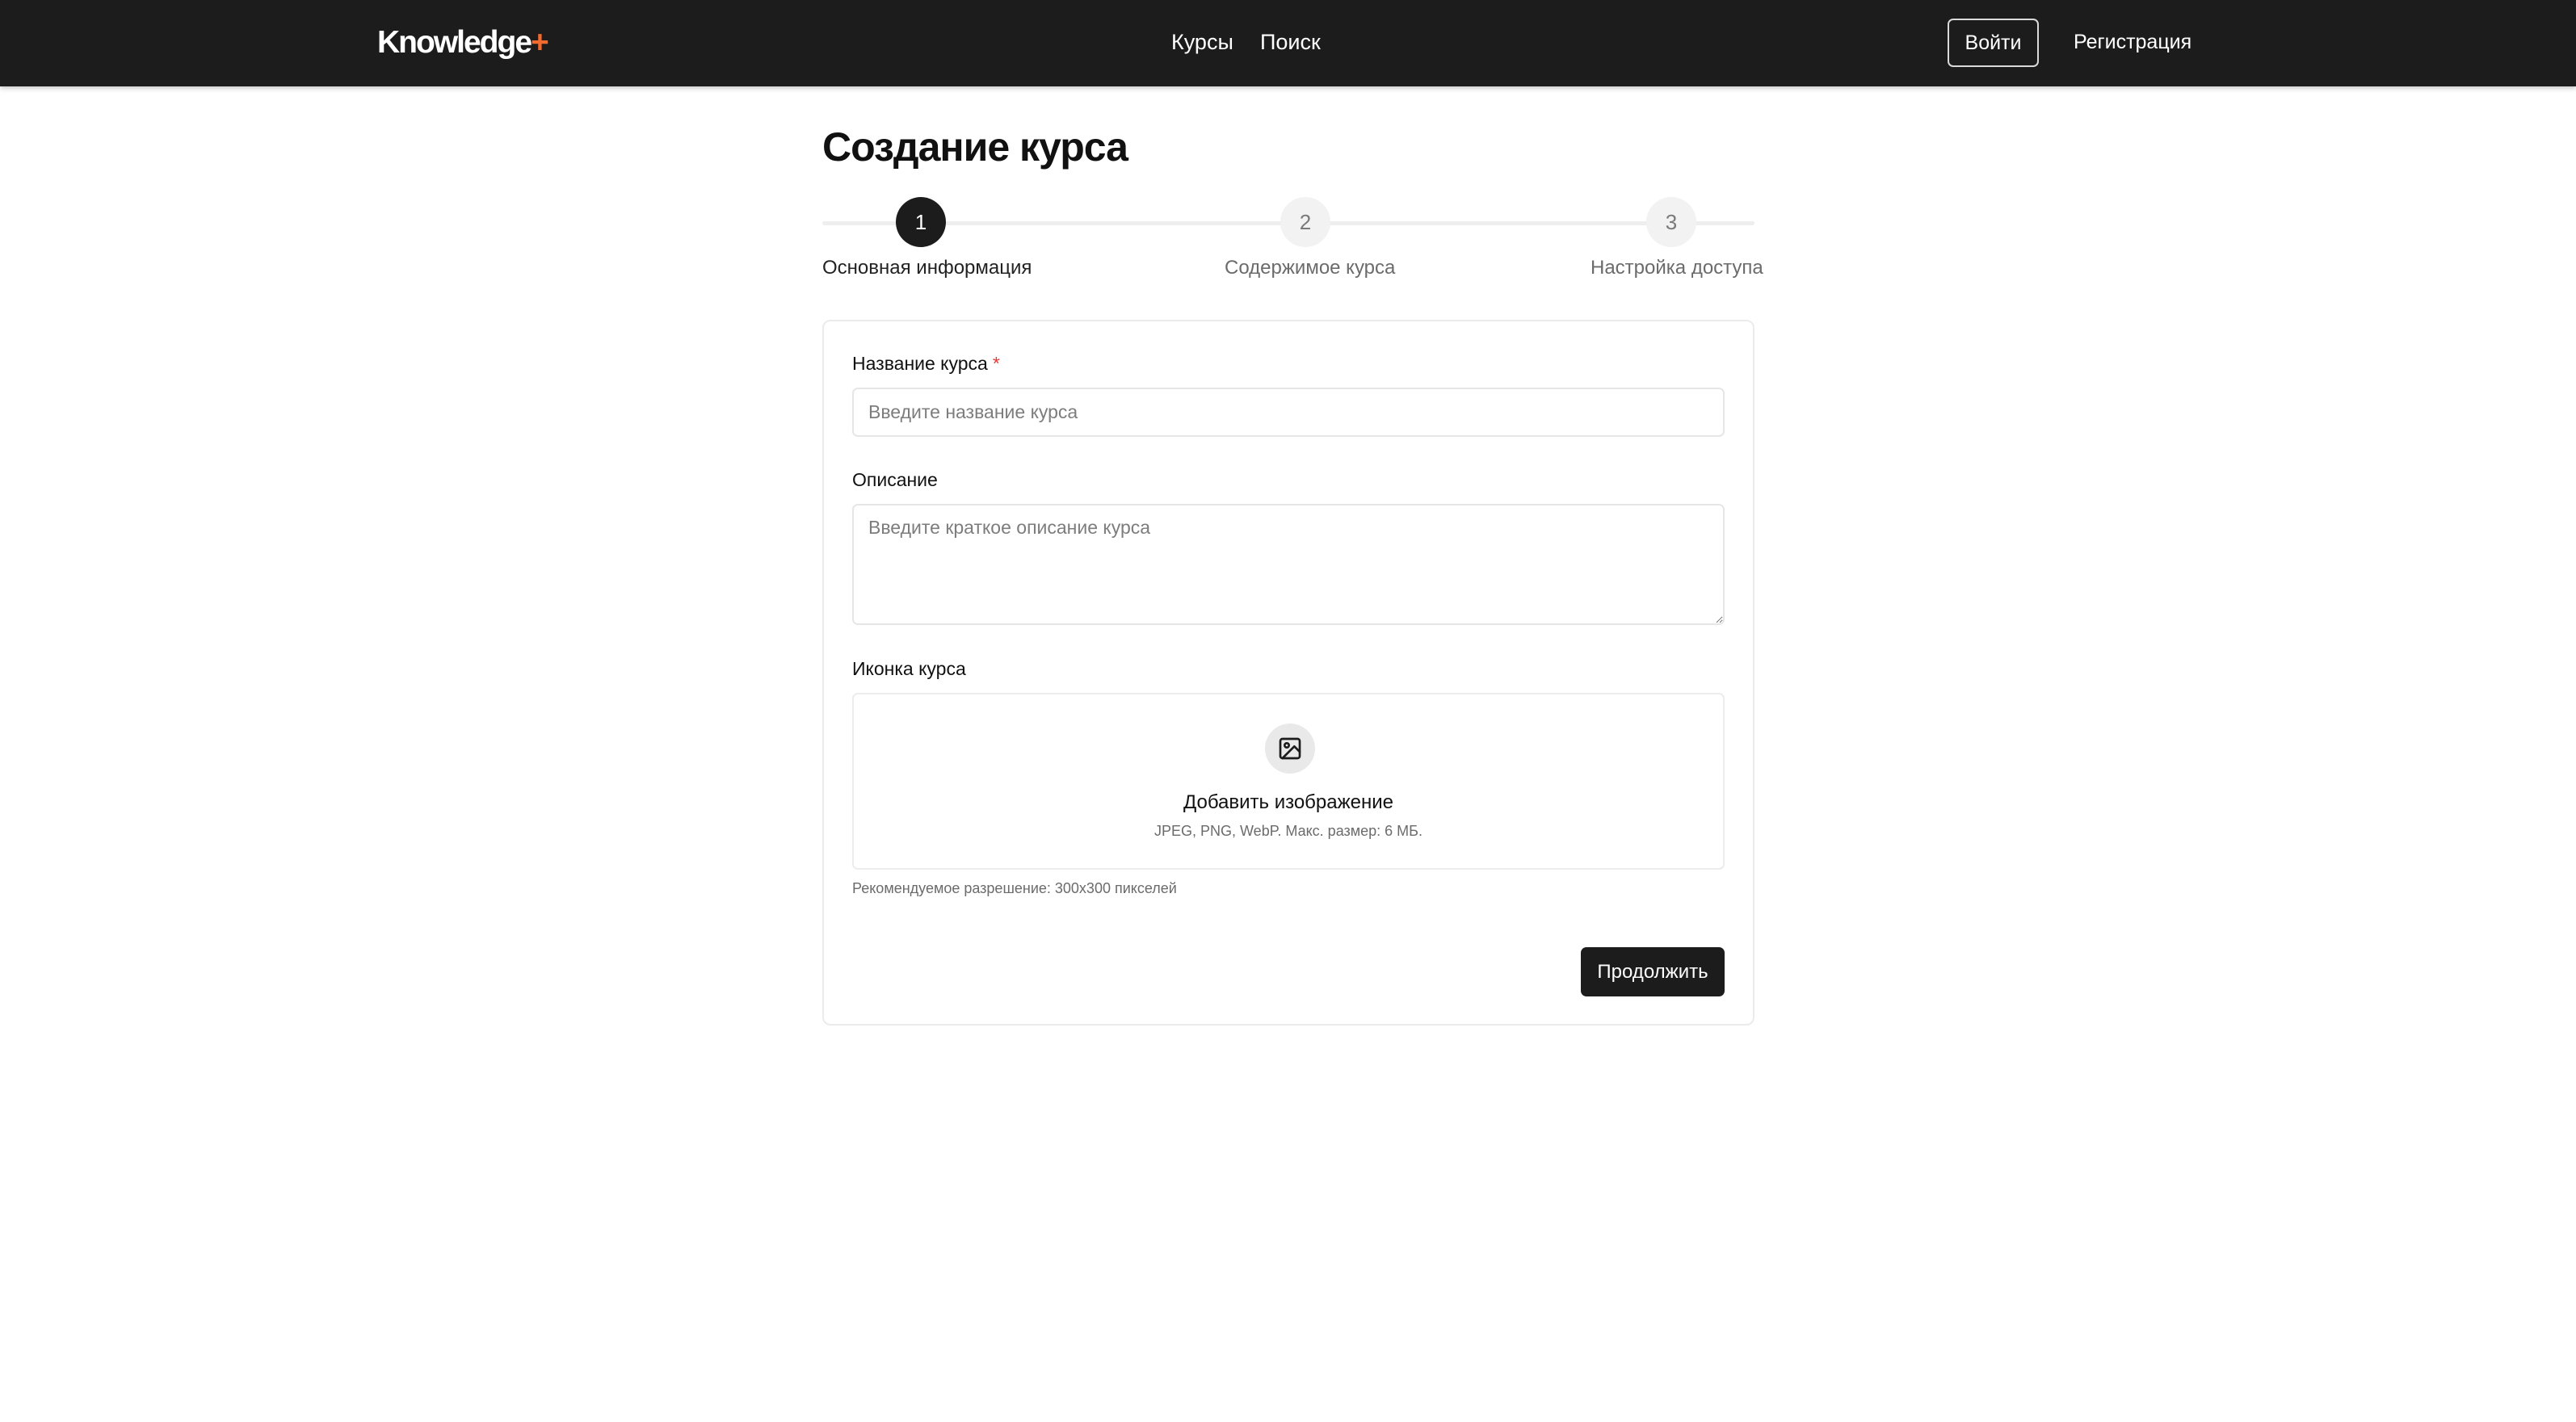  I want to click on logo: Knowledge+, so click(463, 42).